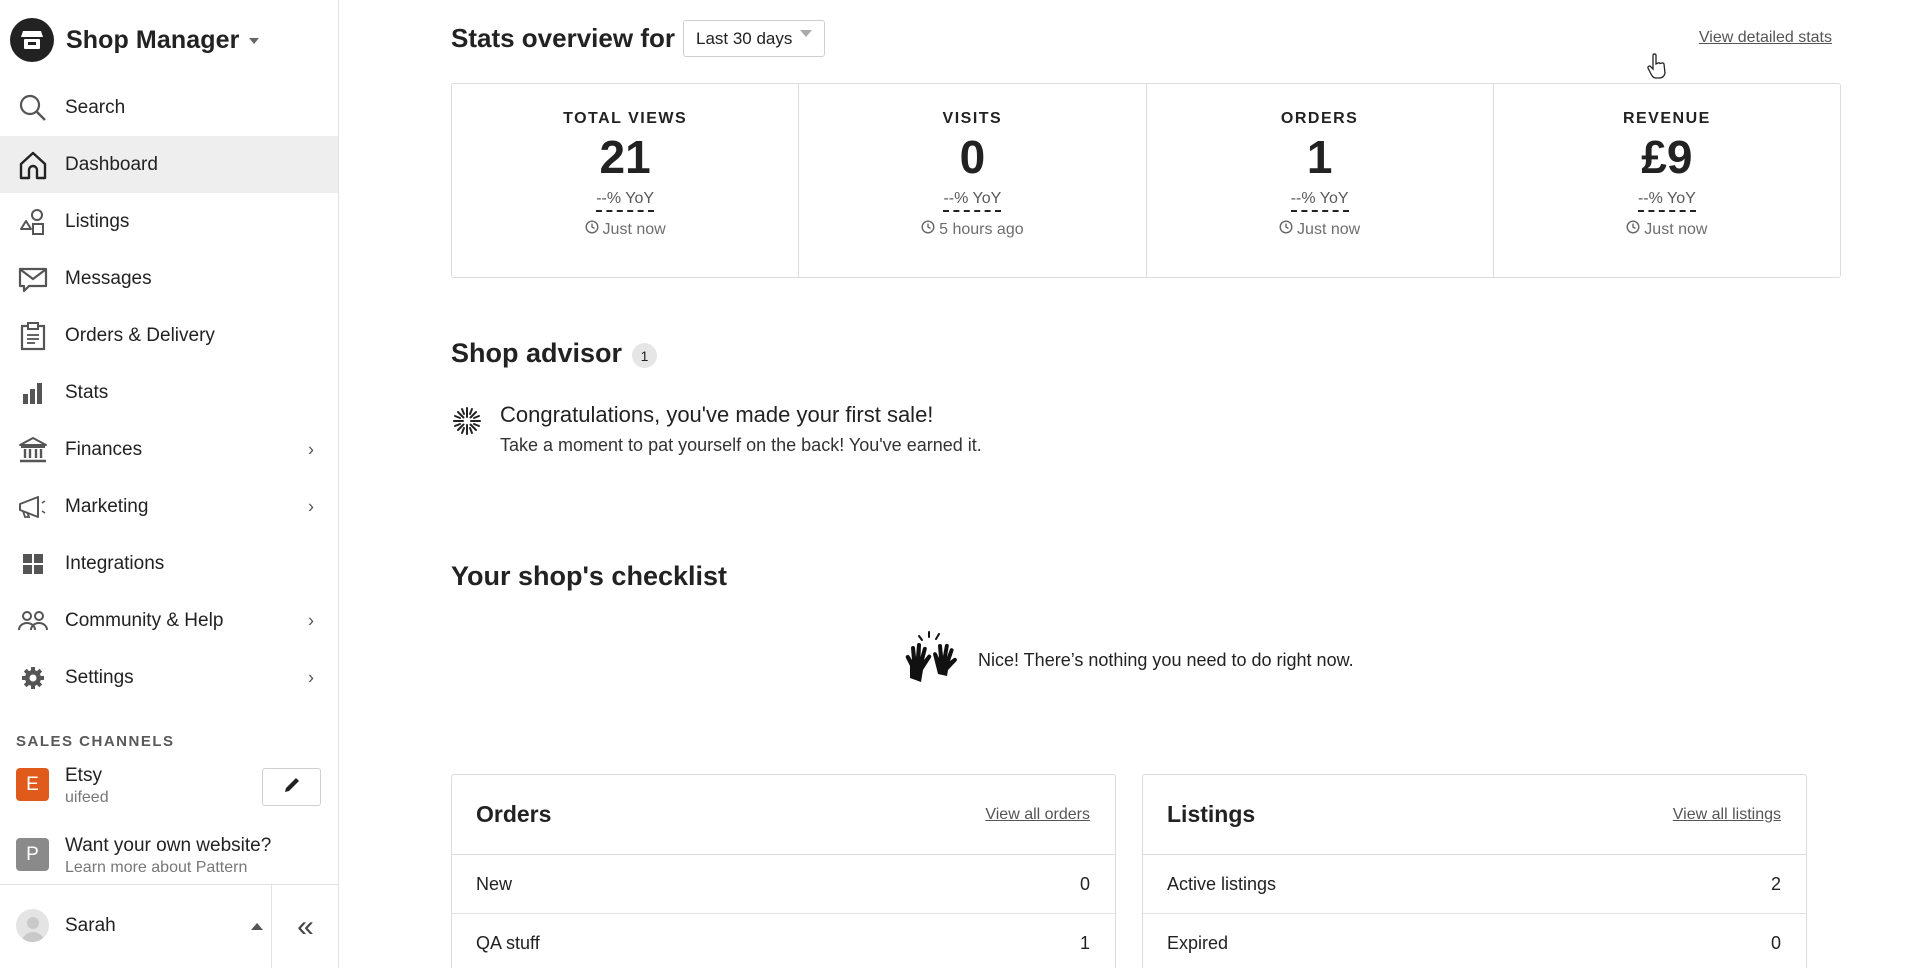 The width and height of the screenshot is (1920, 968). I want to click on row-label: QA stuff, so click(508, 942).